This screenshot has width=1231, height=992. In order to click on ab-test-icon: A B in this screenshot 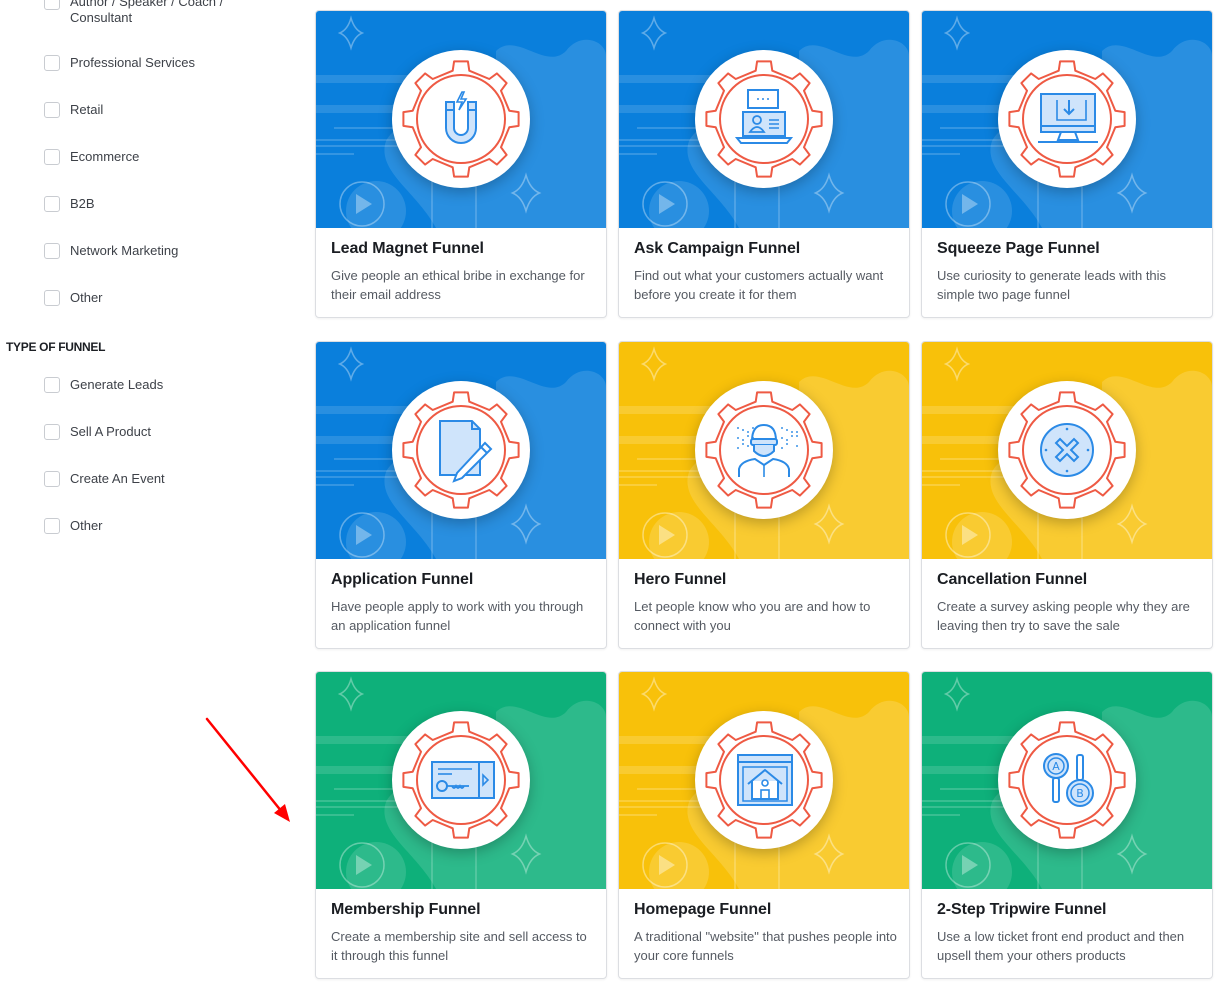, I will do `click(1068, 780)`.